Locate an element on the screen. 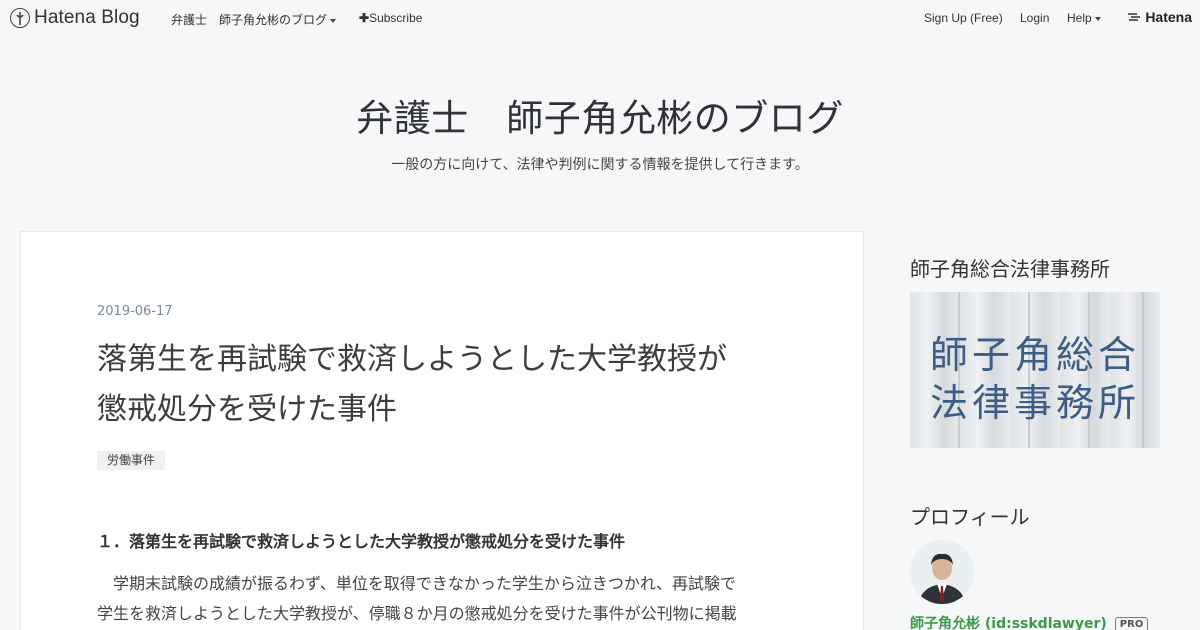  help-menu: Help is located at coordinates (1084, 18).